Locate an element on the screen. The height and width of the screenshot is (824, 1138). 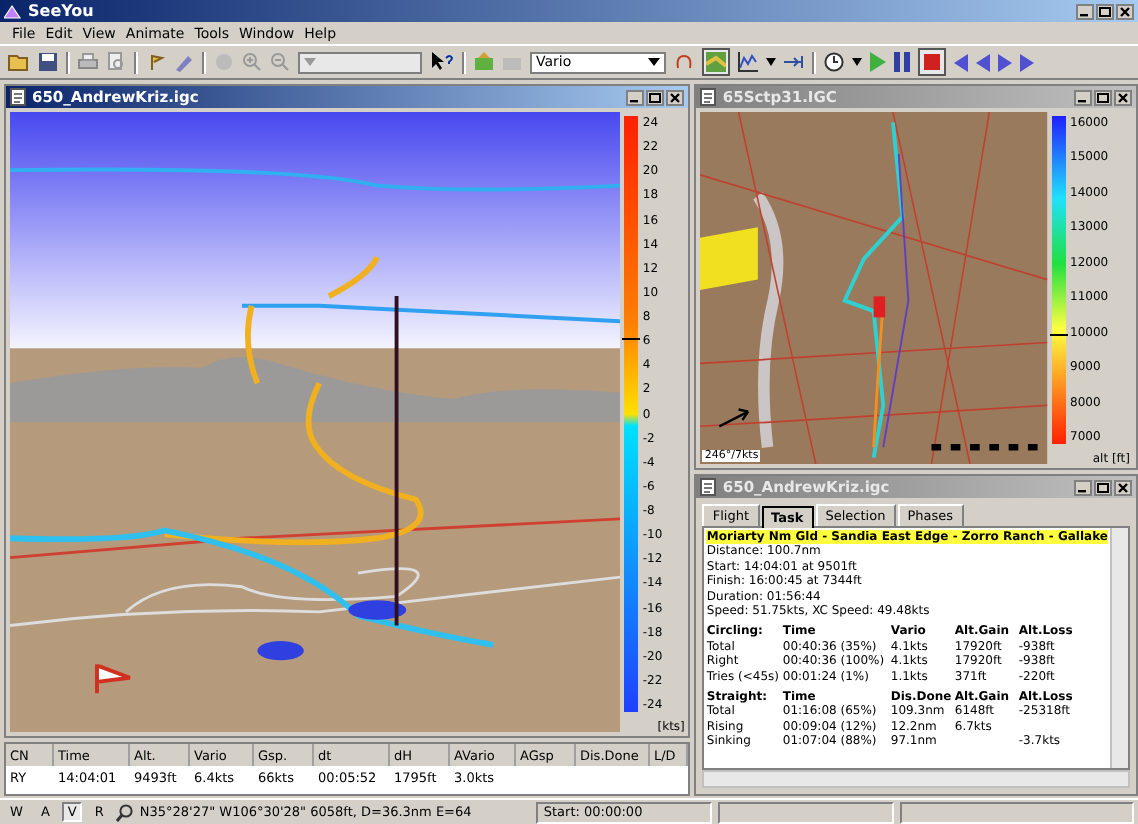
window-title: SeeYou is located at coordinates (61, 11).